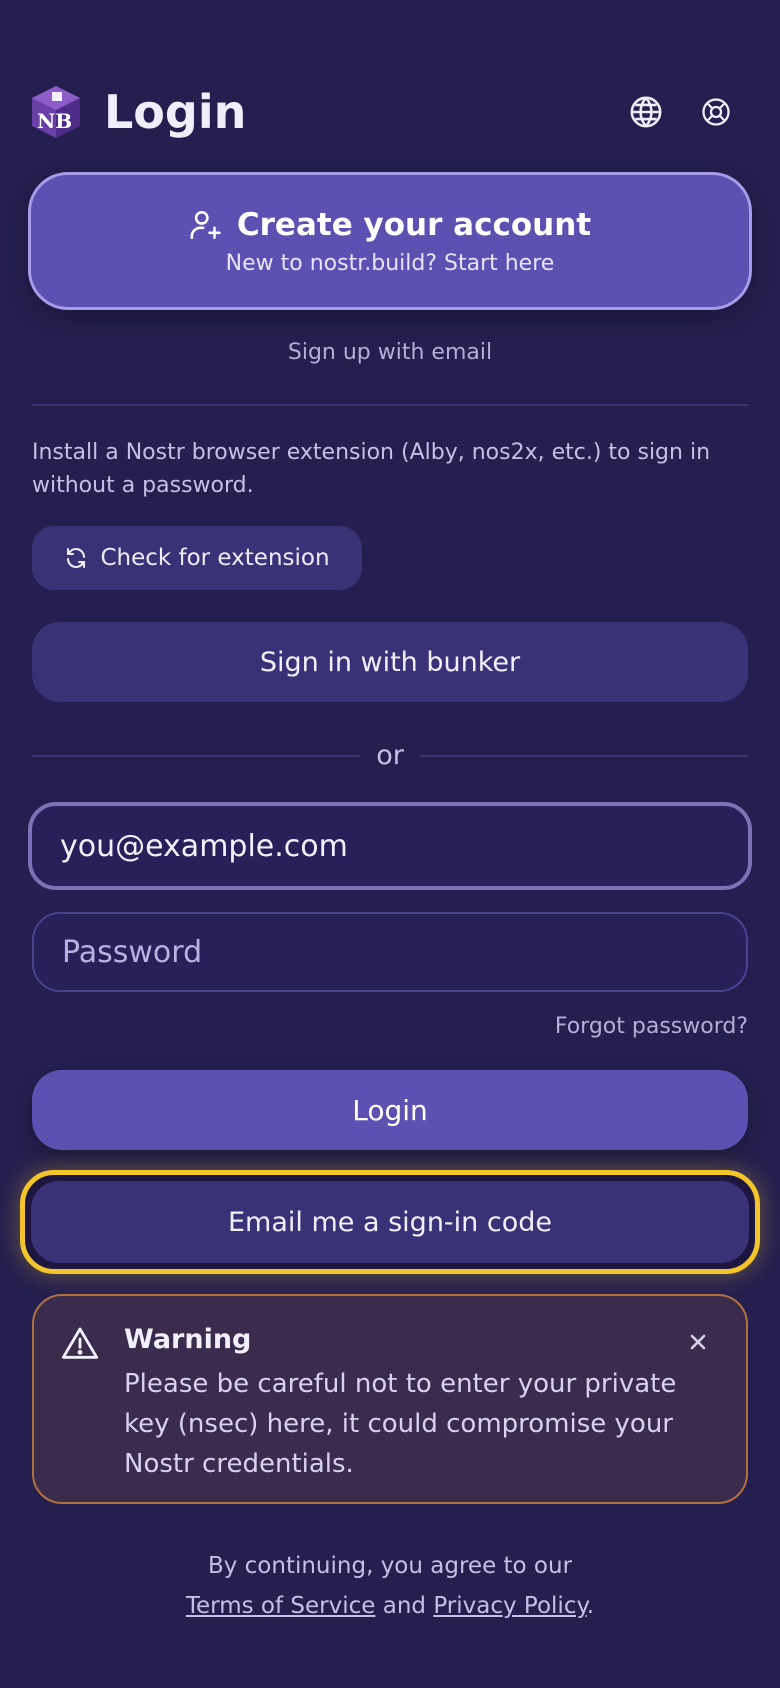  Describe the element at coordinates (175, 112) in the screenshot. I see `page-title: Login` at that location.